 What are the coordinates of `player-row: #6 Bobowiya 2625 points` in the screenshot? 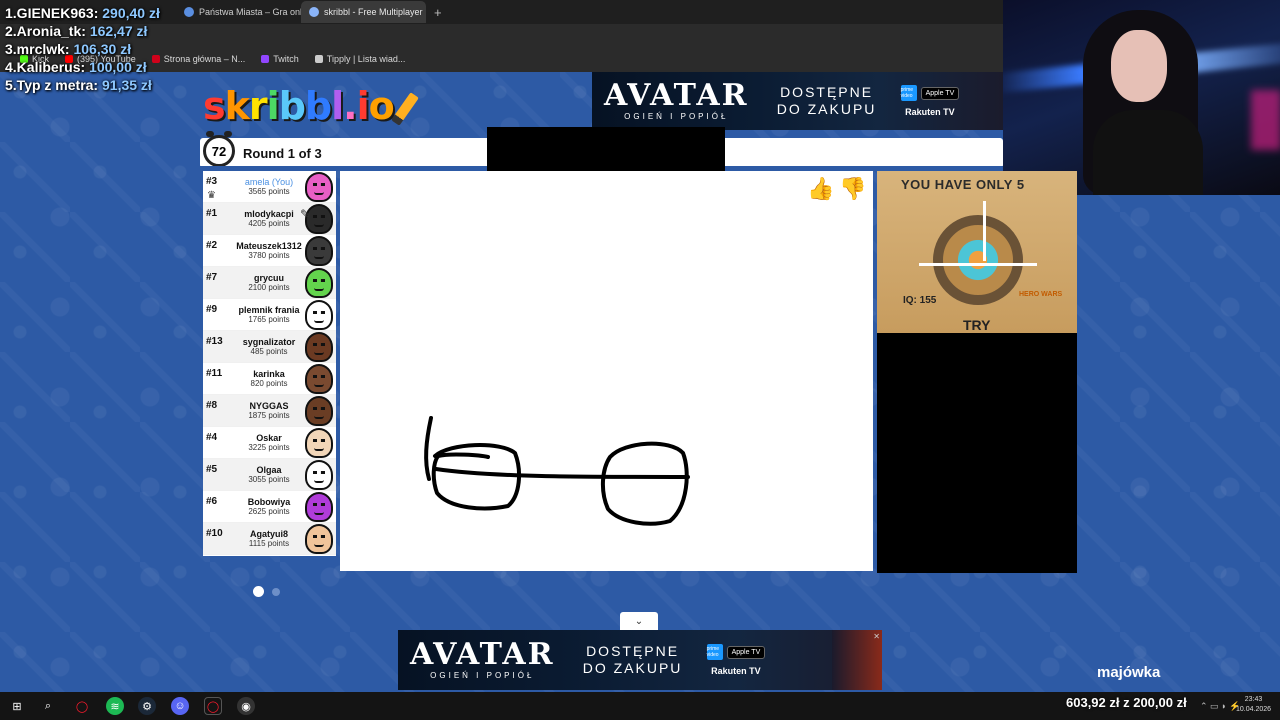 It's located at (269, 507).